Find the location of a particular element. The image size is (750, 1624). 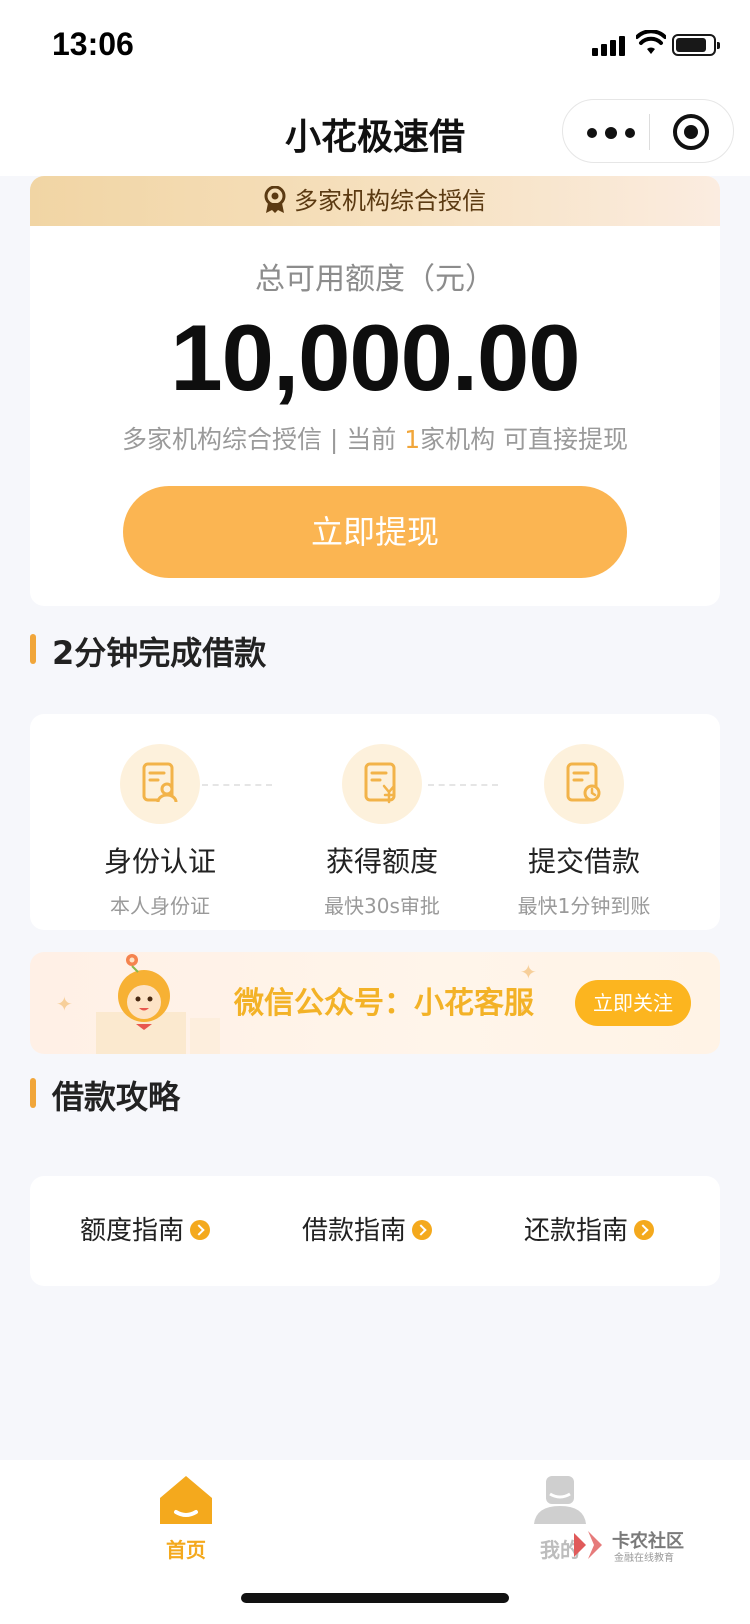

credit-sub-prefix: 多家机构综合授信 | 当前 is located at coordinates (263, 439).